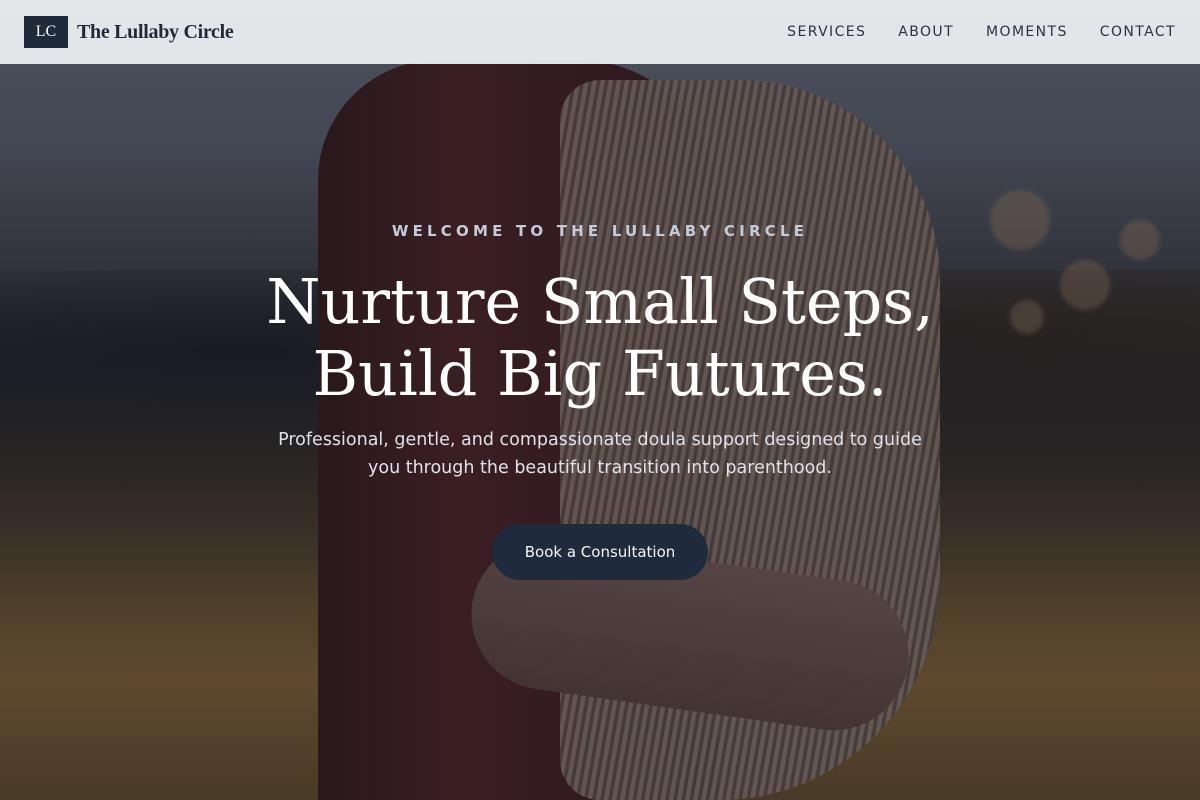 Image resolution: width=1200 pixels, height=800 pixels. Describe the element at coordinates (826, 32) in the screenshot. I see `nav-link-services: SERVICES` at that location.